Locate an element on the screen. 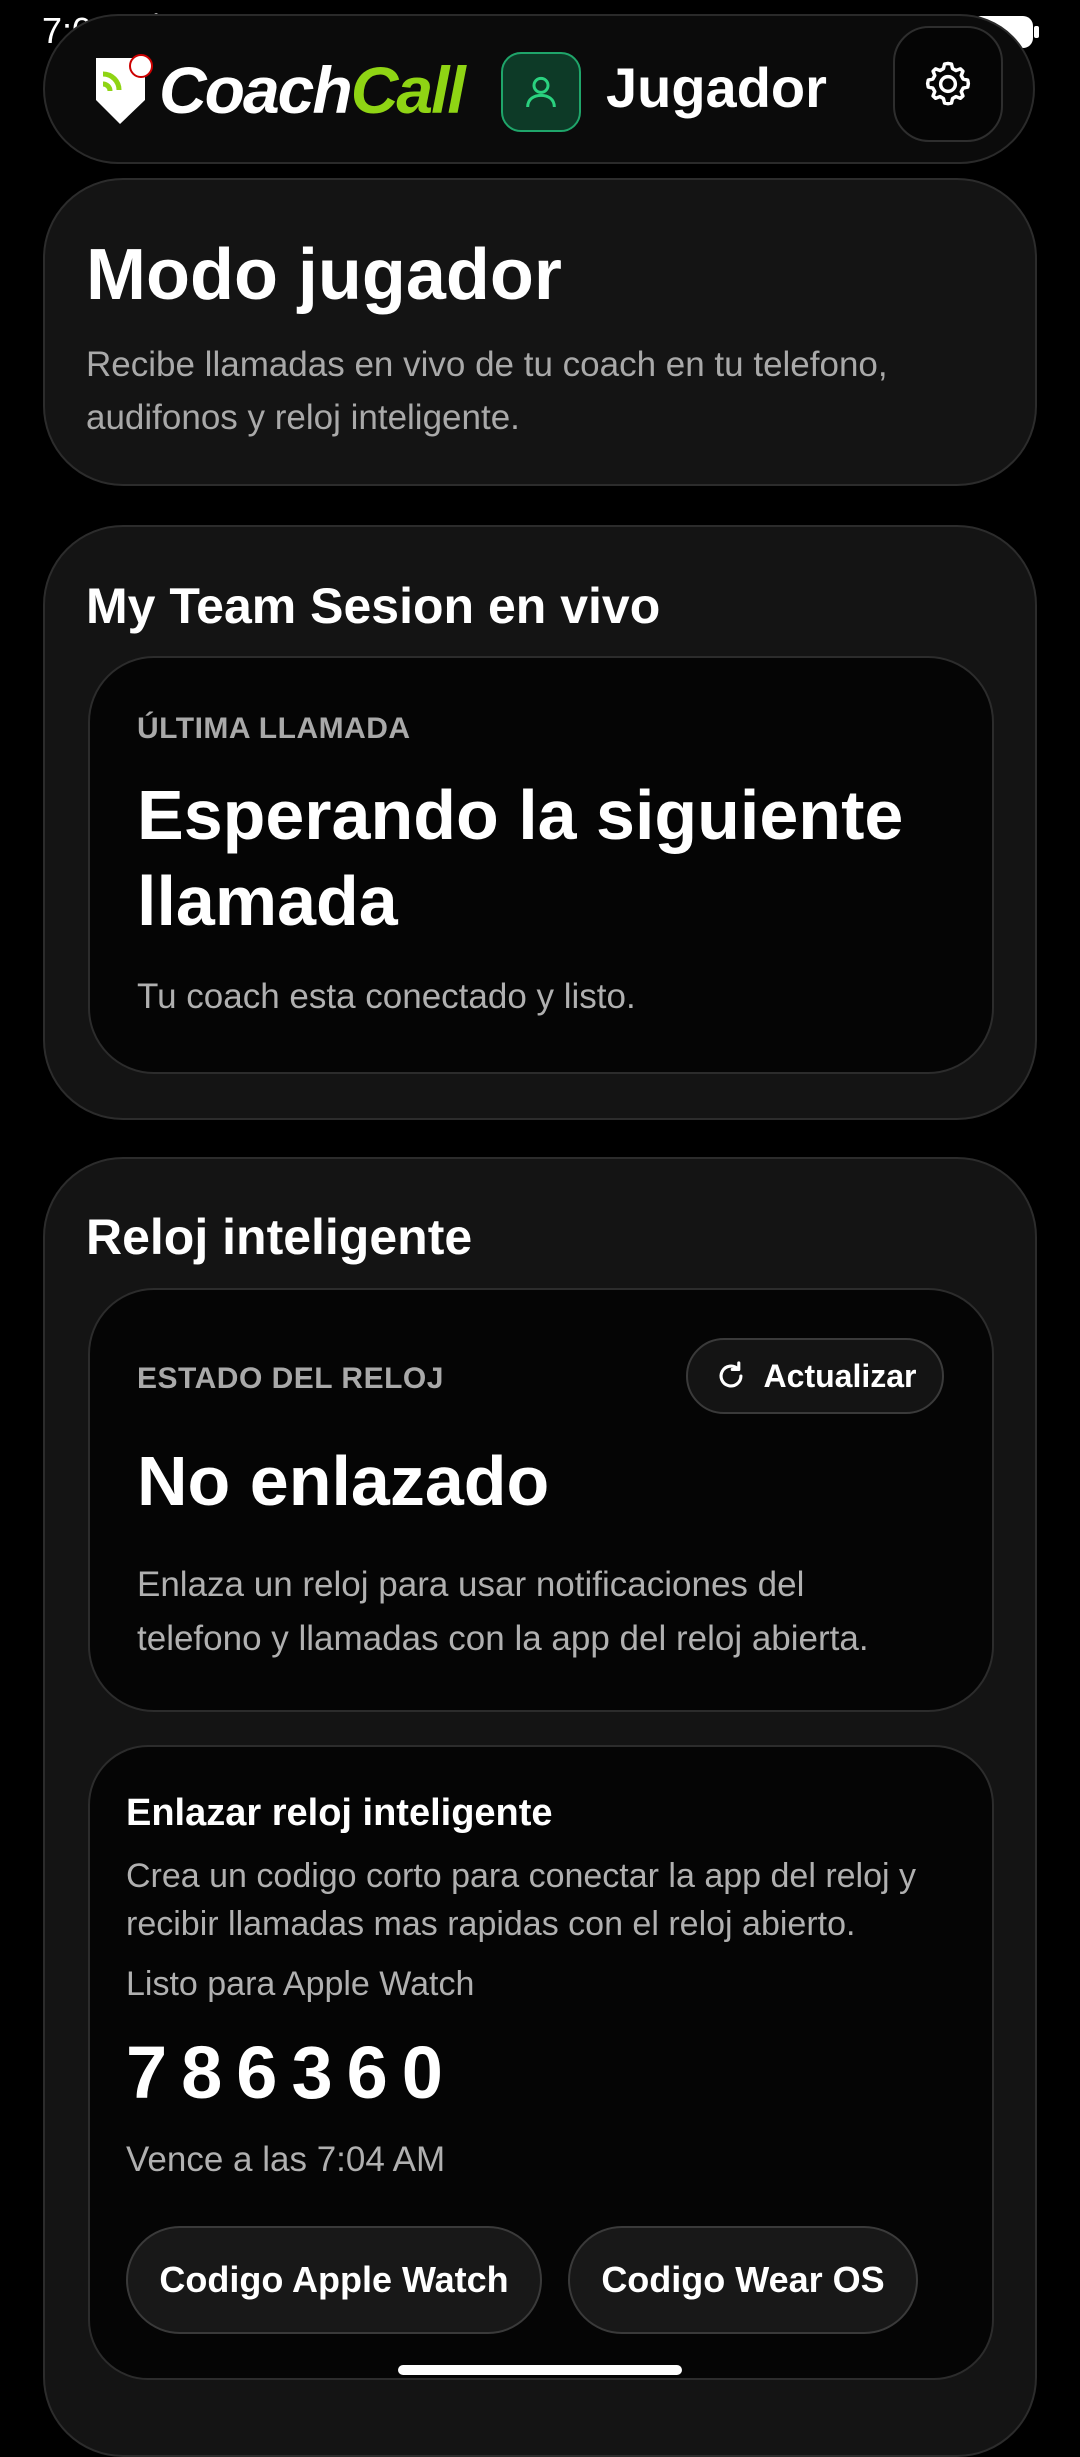 The height and width of the screenshot is (2457, 1080). refresh-label: Actualizar is located at coordinates (840, 1375).